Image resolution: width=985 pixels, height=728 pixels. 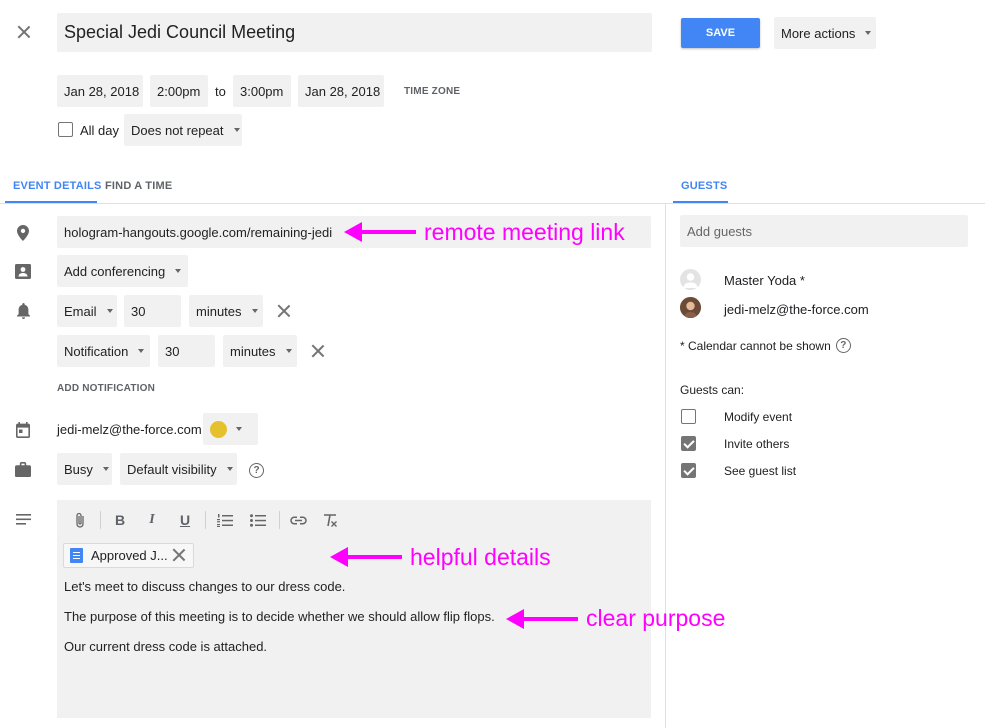 I want to click on tab-find-a-time: FIND A TIME, so click(x=138, y=186).